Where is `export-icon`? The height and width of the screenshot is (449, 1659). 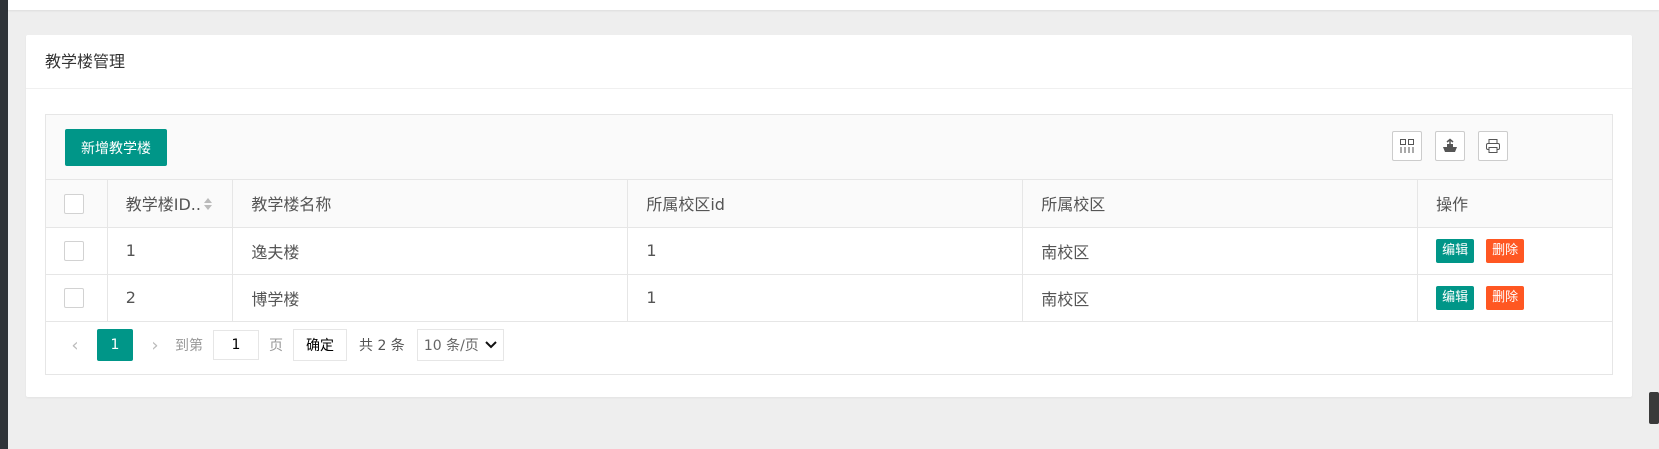
export-icon is located at coordinates (1450, 146).